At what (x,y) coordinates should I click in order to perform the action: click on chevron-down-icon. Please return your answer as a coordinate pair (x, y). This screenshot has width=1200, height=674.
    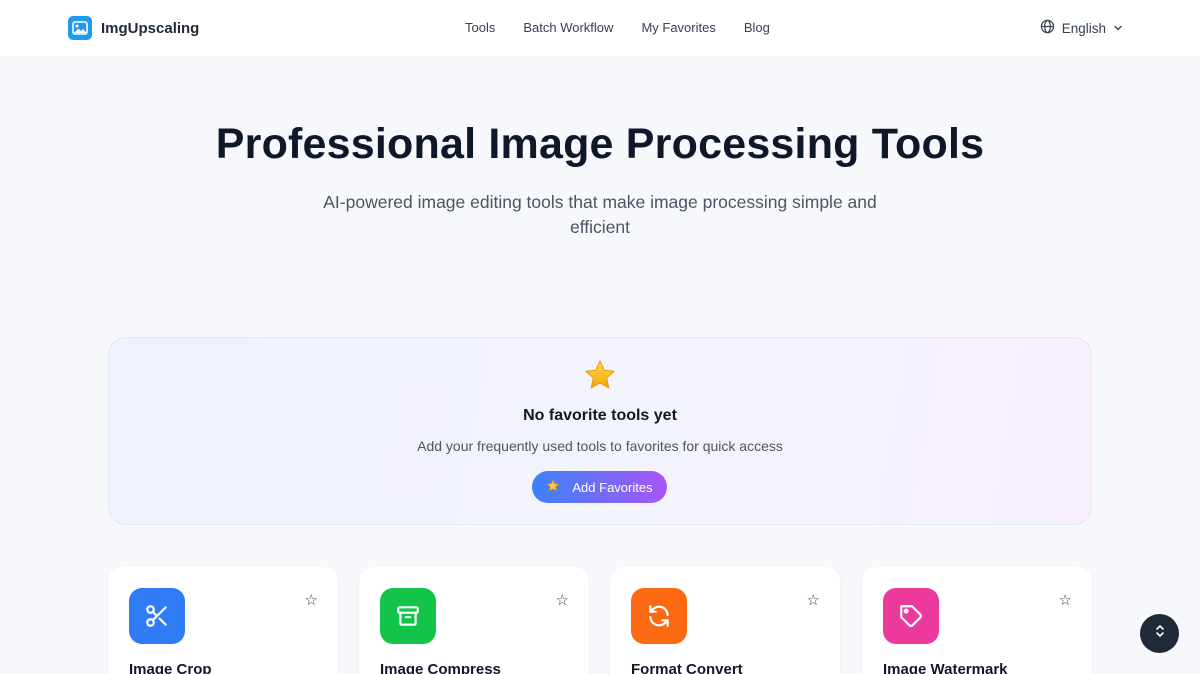
    Looking at the image, I should click on (1118, 28).